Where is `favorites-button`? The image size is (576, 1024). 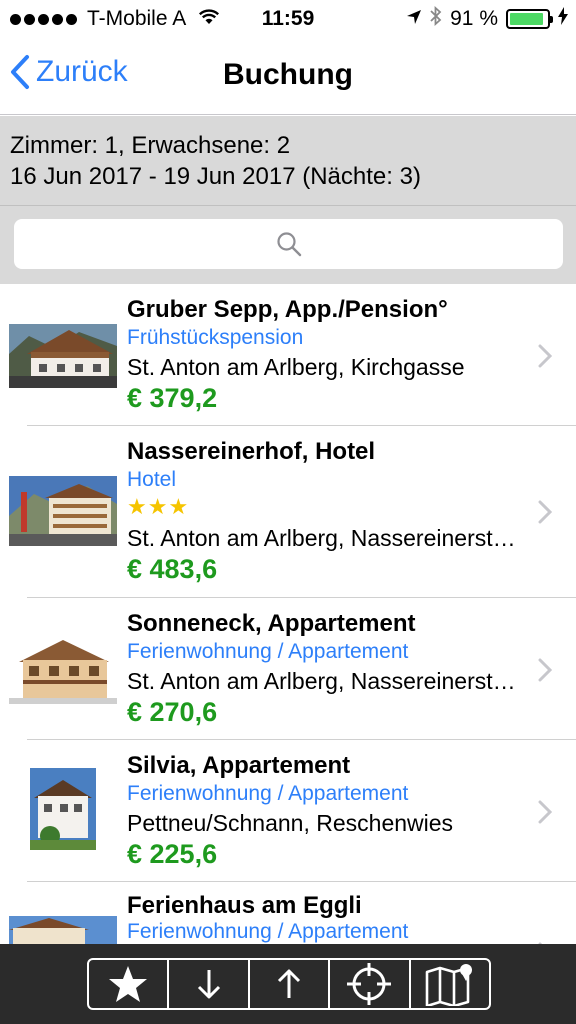 favorites-button is located at coordinates (129, 984).